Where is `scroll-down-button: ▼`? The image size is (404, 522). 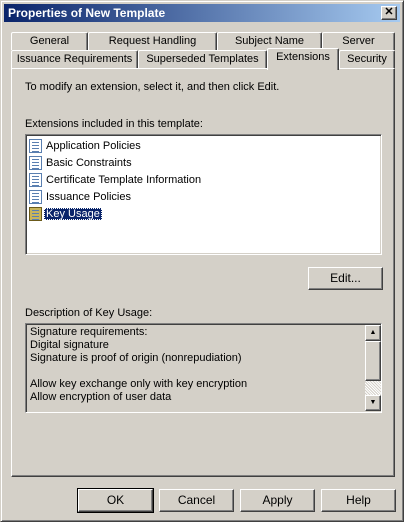 scroll-down-button: ▼ is located at coordinates (373, 403).